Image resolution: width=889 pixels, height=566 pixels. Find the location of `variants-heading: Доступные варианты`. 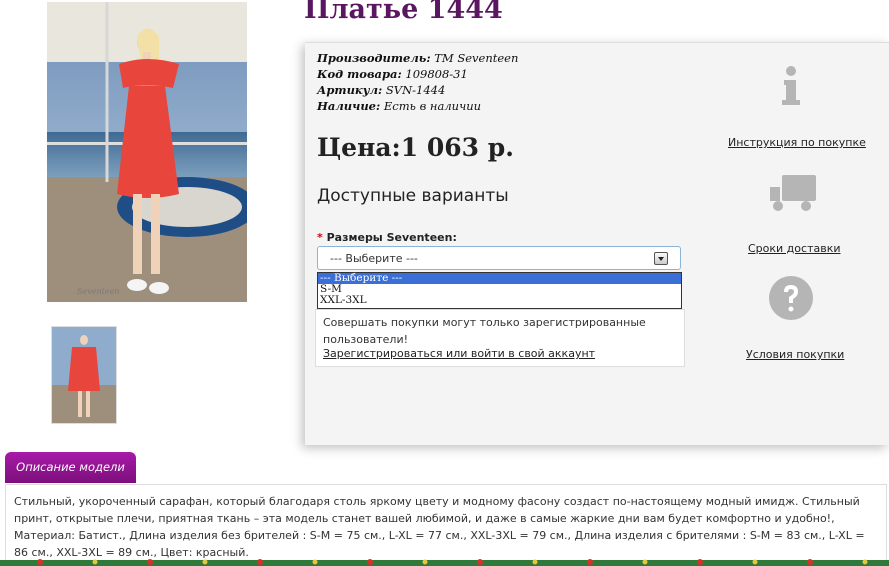

variants-heading: Доступные варианты is located at coordinates (413, 196).